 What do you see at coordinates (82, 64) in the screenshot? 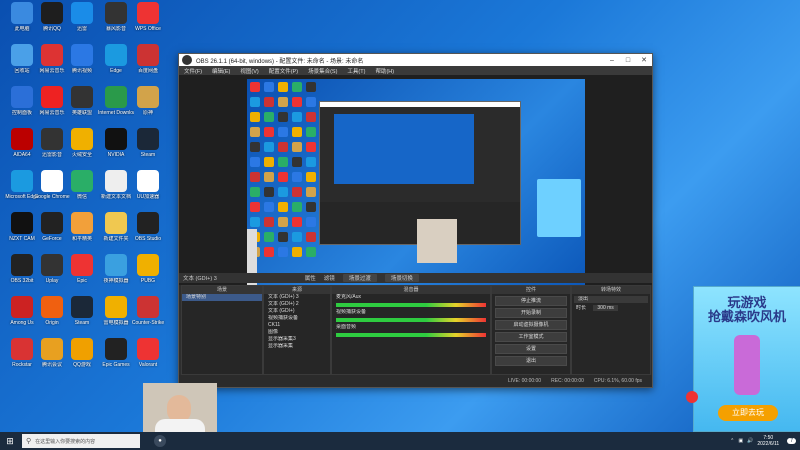
I see `desktop-icon: 腾讯视频` at bounding box center [82, 64].